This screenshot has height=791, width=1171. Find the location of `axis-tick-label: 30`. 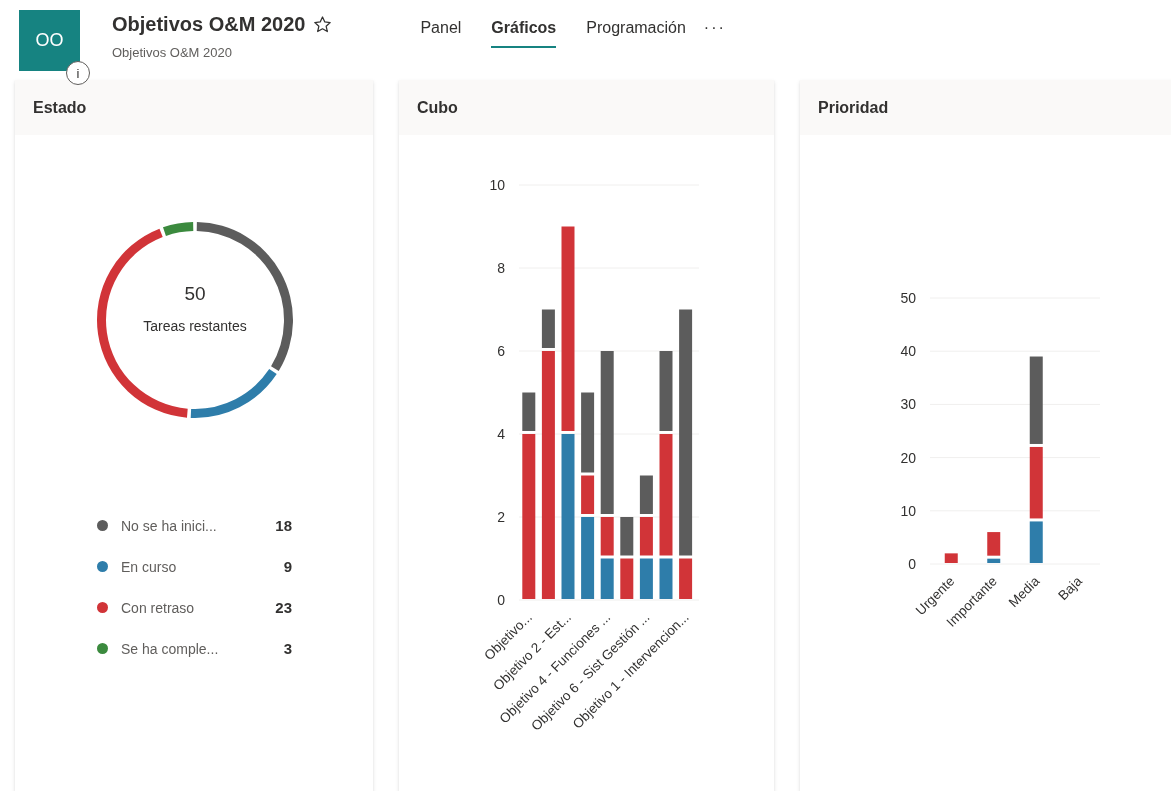

axis-tick-label: 30 is located at coordinates (908, 404).